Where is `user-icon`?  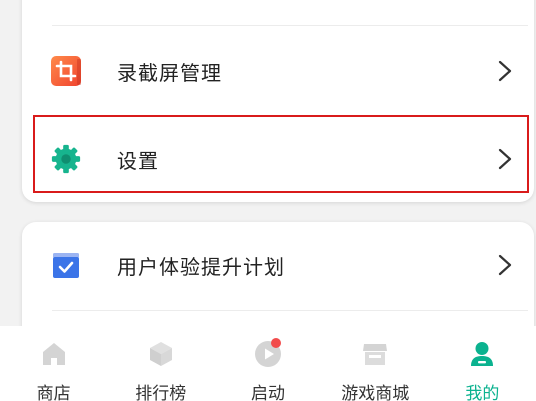
user-icon is located at coordinates (482, 354).